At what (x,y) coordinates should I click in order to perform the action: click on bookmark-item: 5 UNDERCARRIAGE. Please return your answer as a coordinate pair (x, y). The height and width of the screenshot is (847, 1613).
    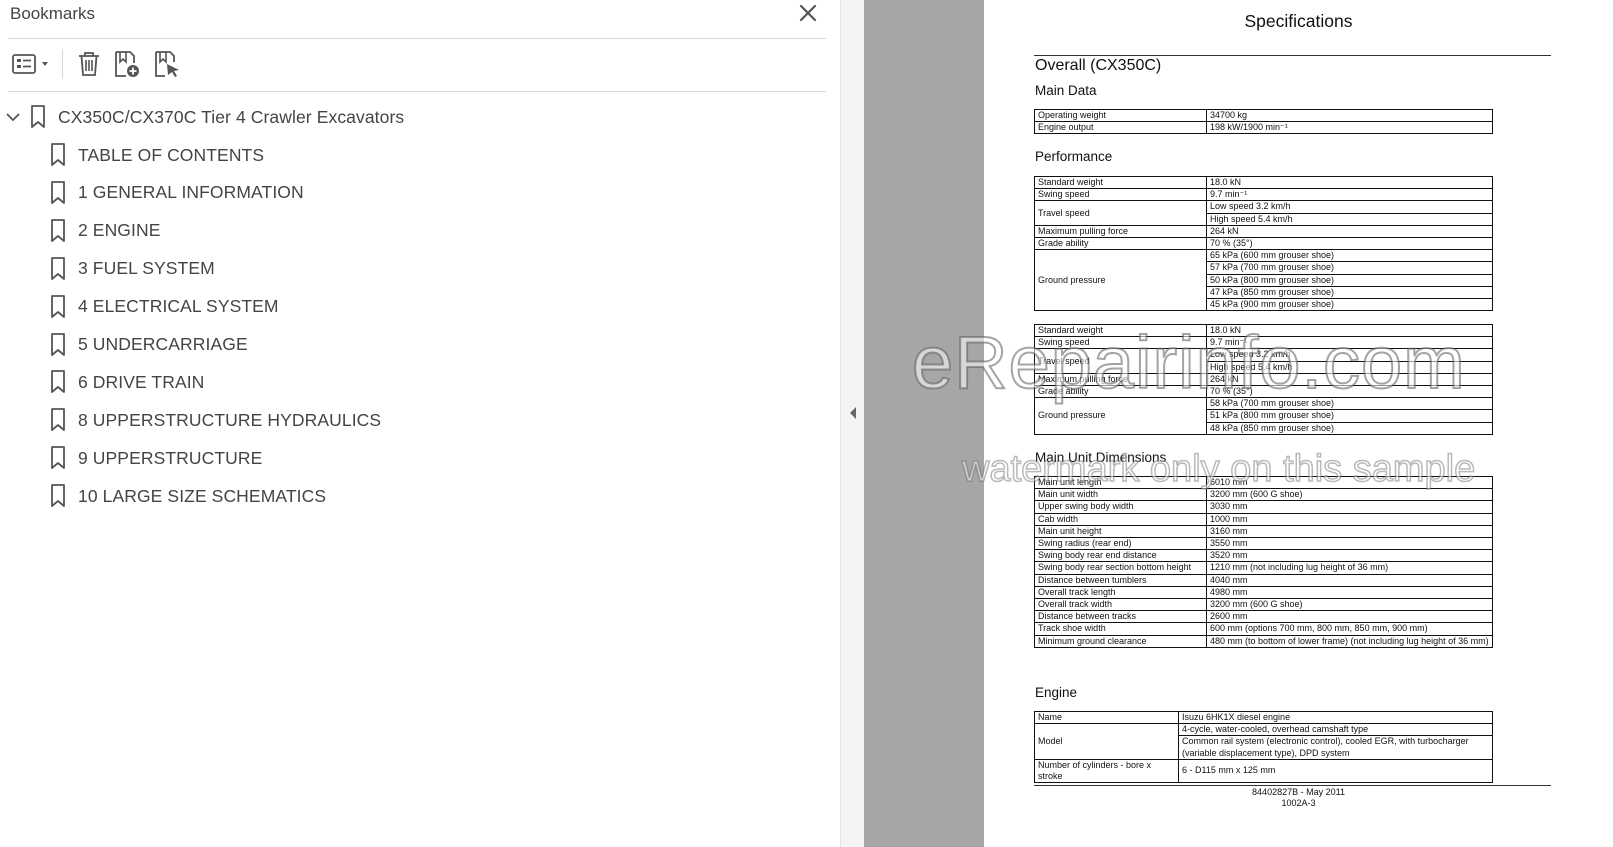
    Looking at the image, I should click on (148, 345).